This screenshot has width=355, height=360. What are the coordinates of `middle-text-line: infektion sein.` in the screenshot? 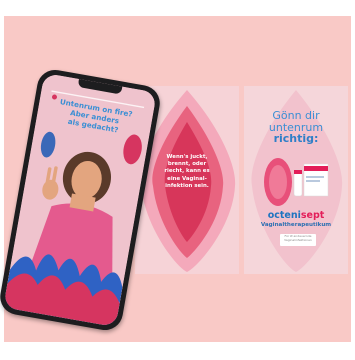 It's located at (187, 185).